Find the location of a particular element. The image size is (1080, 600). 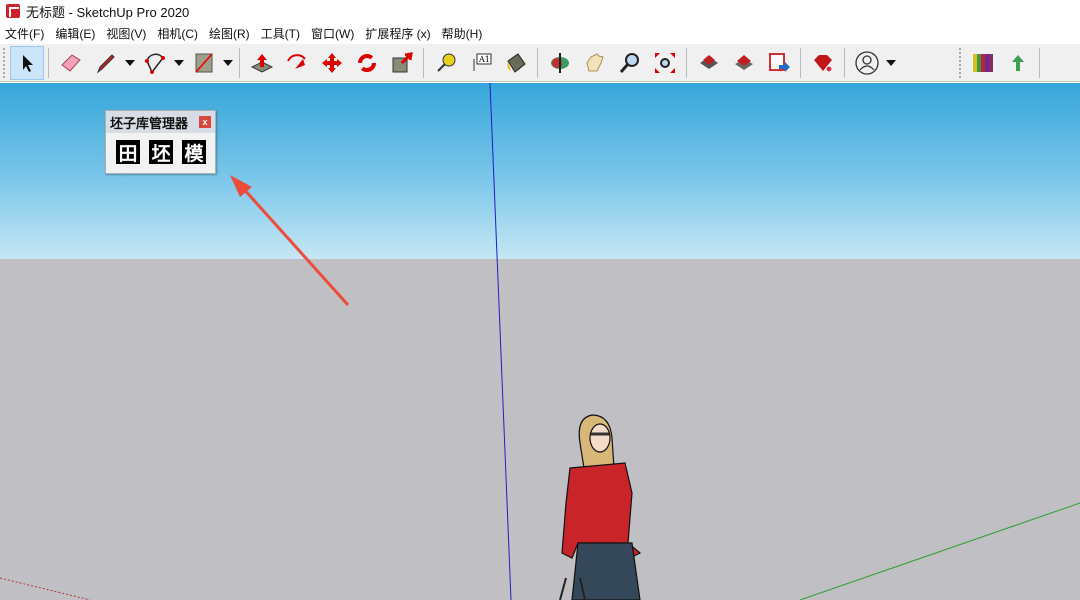

arc-icon is located at coordinates (154, 63).